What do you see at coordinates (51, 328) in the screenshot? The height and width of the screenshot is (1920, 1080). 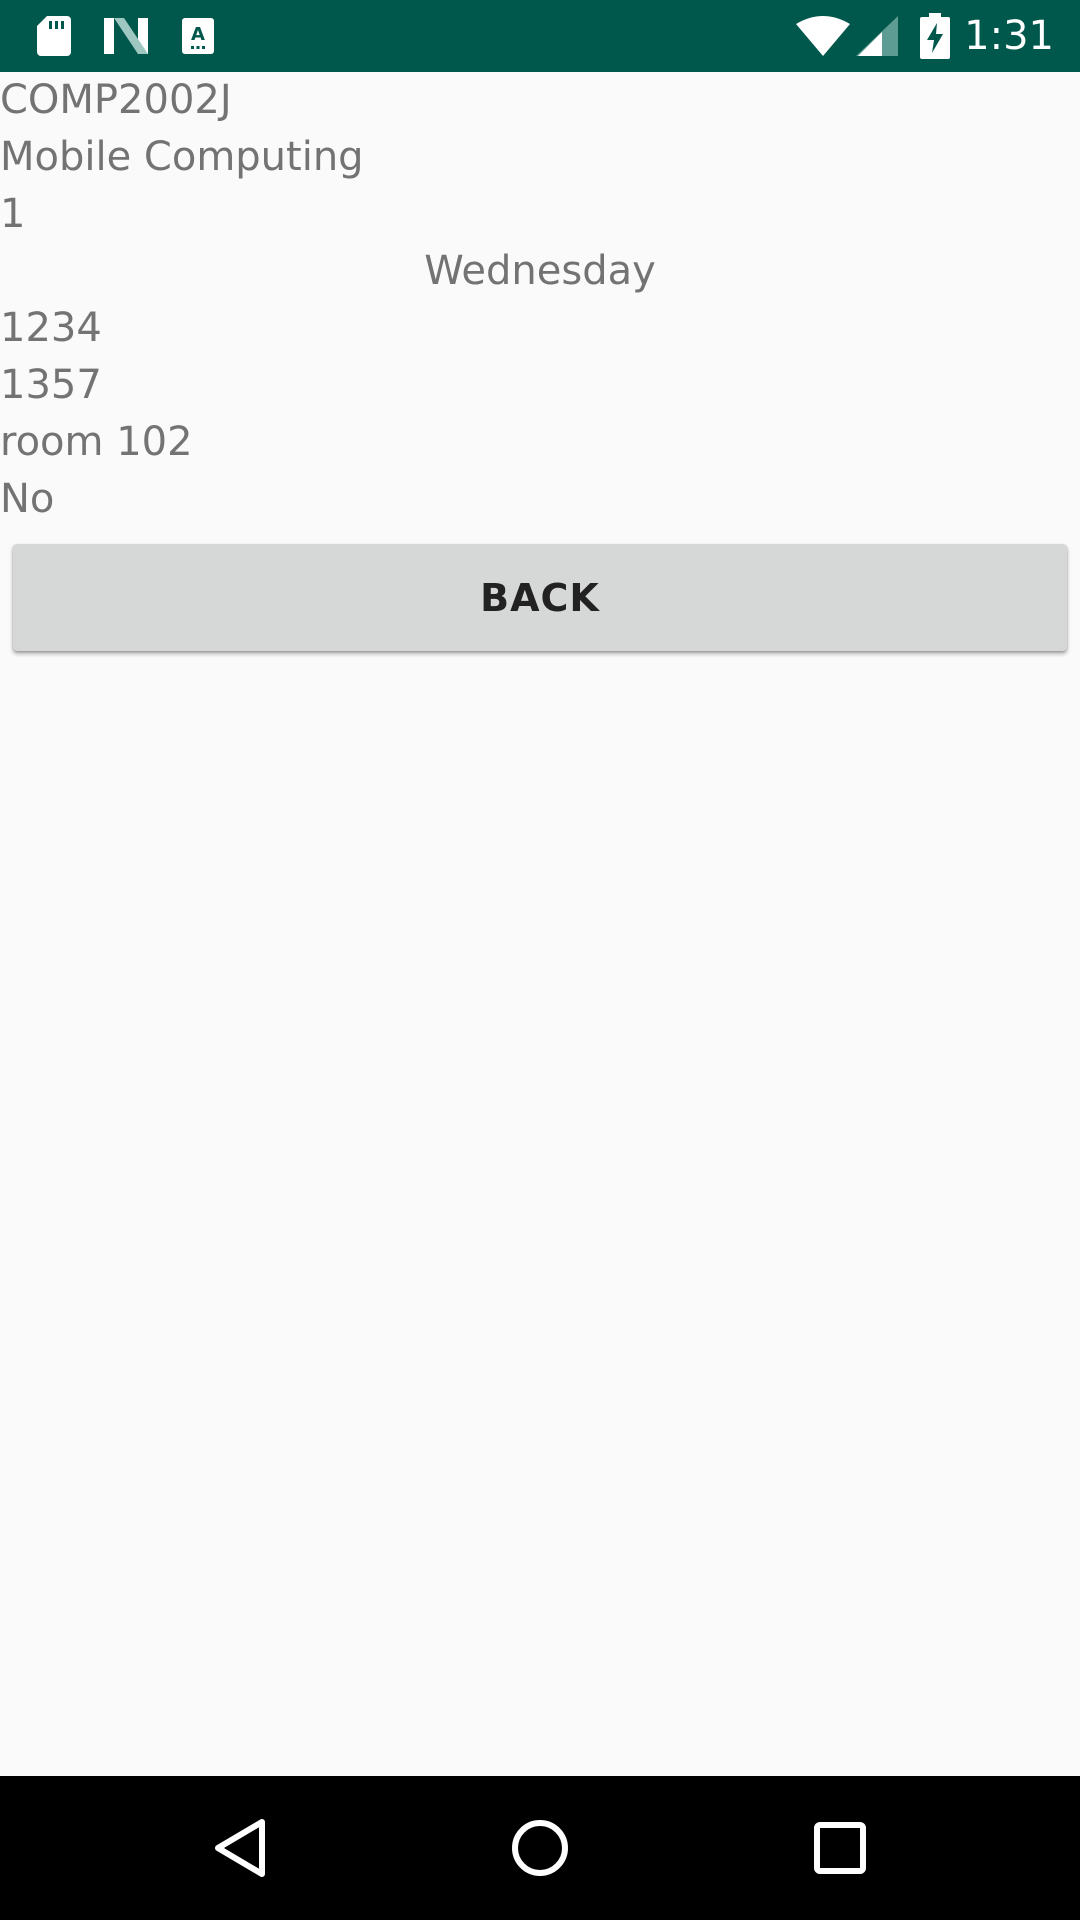 I see `start-time: 1234` at bounding box center [51, 328].